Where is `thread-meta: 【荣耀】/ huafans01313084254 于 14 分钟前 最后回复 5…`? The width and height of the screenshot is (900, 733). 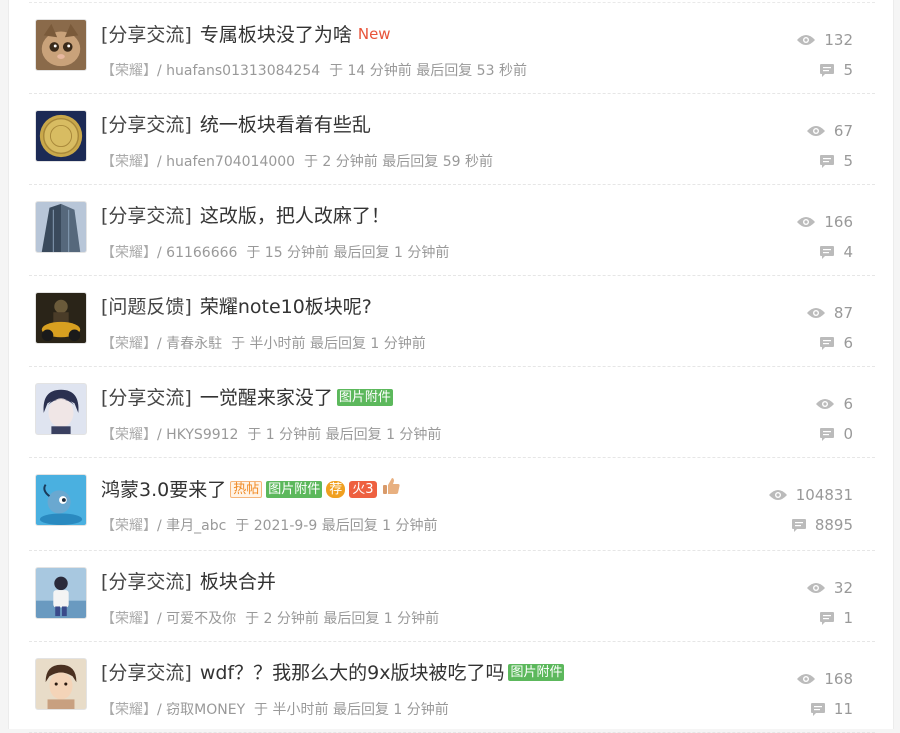 thread-meta: 【荣耀】/ huafans01313084254 于 14 分钟前 最后回复 5… is located at coordinates (314, 70).